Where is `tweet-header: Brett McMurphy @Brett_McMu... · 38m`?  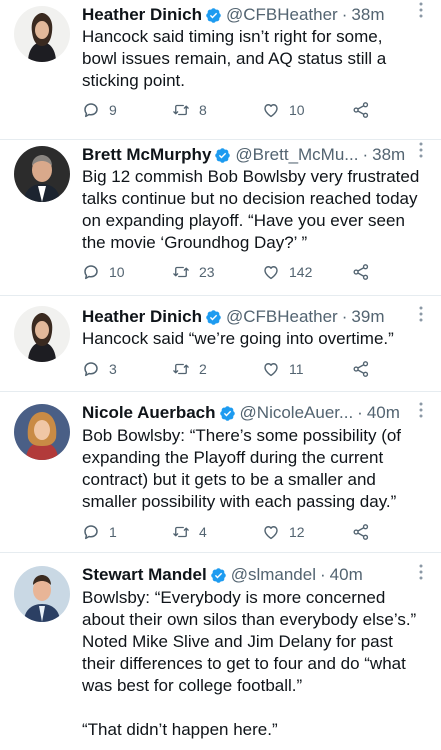
tweet-header: Brett McMurphy @Brett_McMu... · 38m is located at coordinates (244, 155).